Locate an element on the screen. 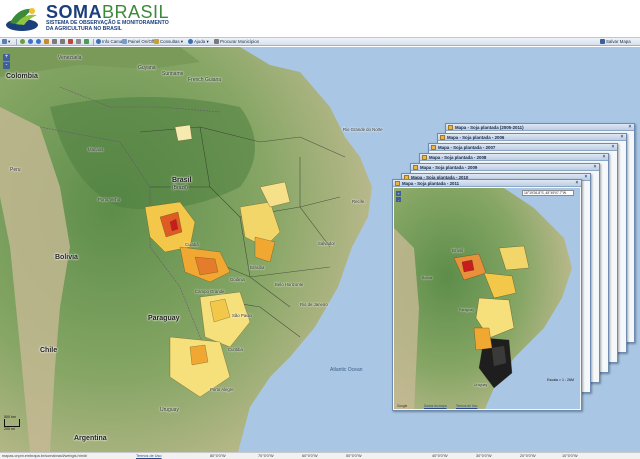 The height and width of the screenshot is (459, 640). painel-onoff-label: Painel On/Off is located at coordinates (141, 41).